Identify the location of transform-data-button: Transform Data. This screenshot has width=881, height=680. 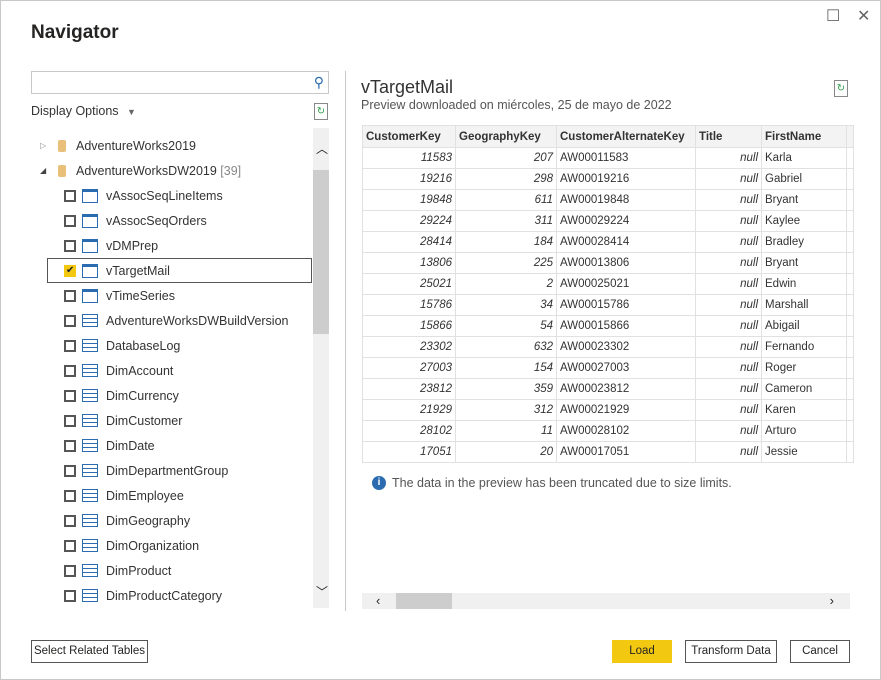
(731, 651).